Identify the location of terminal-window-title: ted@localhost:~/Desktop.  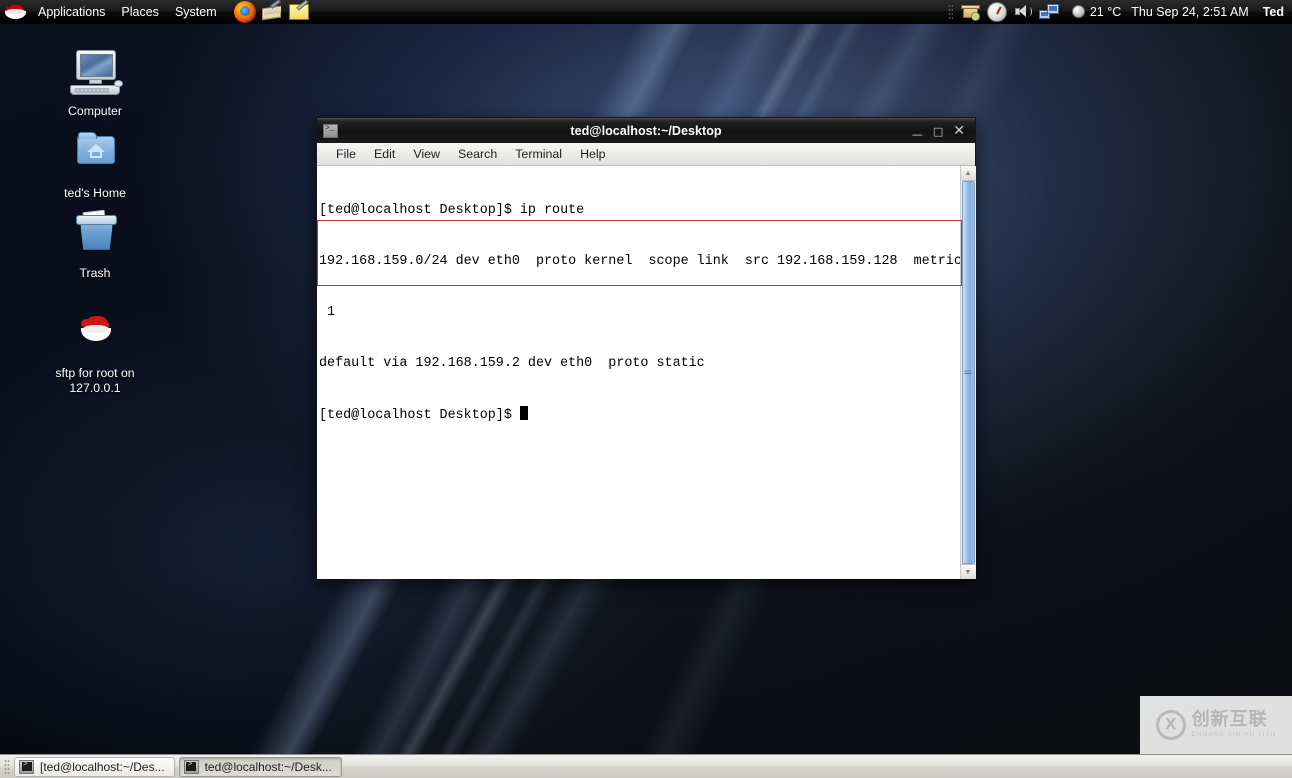
(646, 131).